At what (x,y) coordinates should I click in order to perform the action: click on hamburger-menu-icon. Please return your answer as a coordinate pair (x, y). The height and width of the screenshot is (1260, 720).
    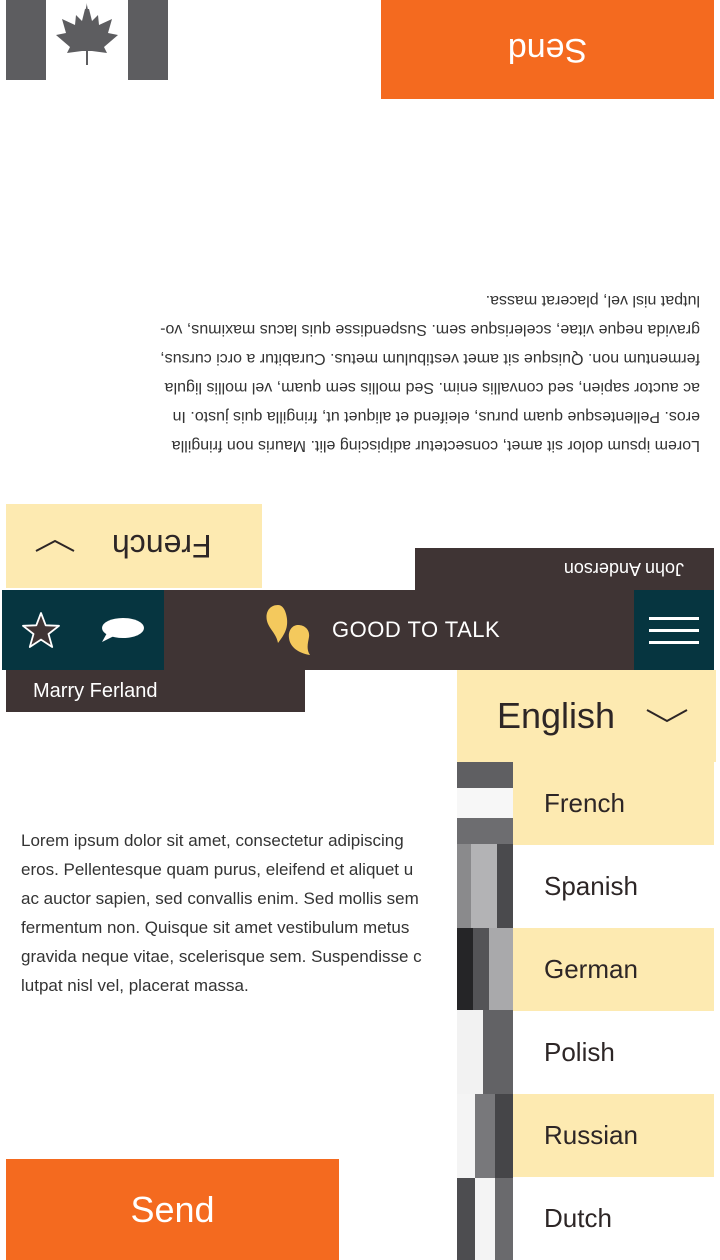
    Looking at the image, I should click on (674, 630).